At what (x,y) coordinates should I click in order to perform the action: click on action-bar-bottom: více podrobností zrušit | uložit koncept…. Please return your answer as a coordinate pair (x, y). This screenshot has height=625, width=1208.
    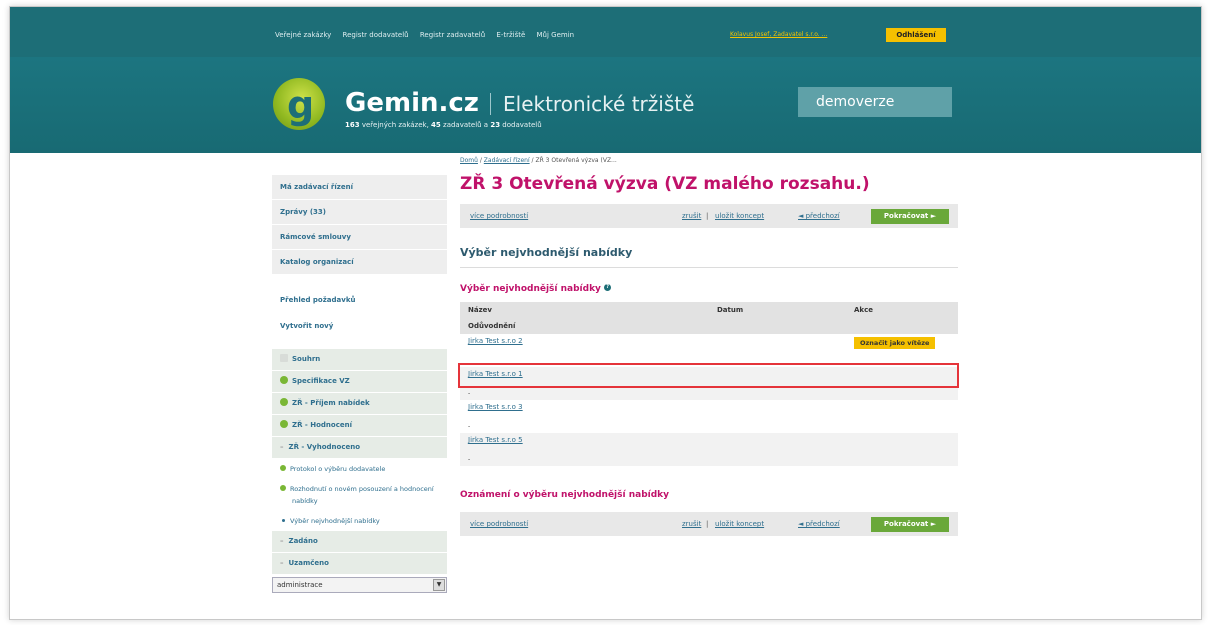
    Looking at the image, I should click on (709, 524).